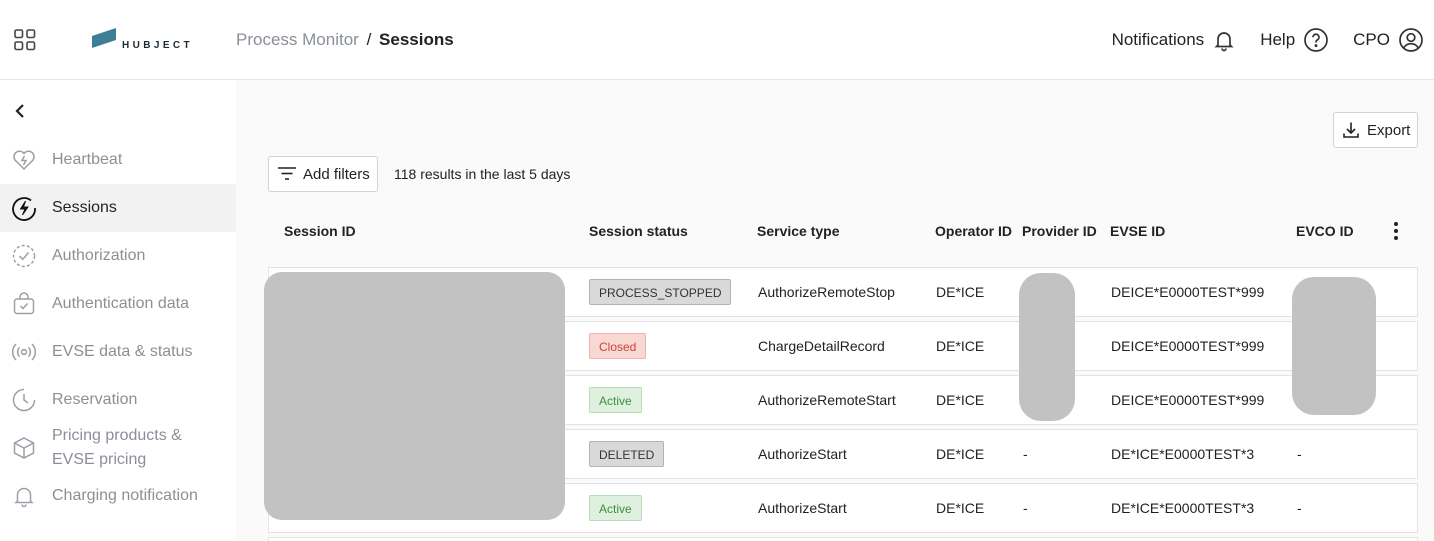 This screenshot has width=1434, height=541. I want to click on header-actions: Notifications Help CPO, so click(1256, 40).